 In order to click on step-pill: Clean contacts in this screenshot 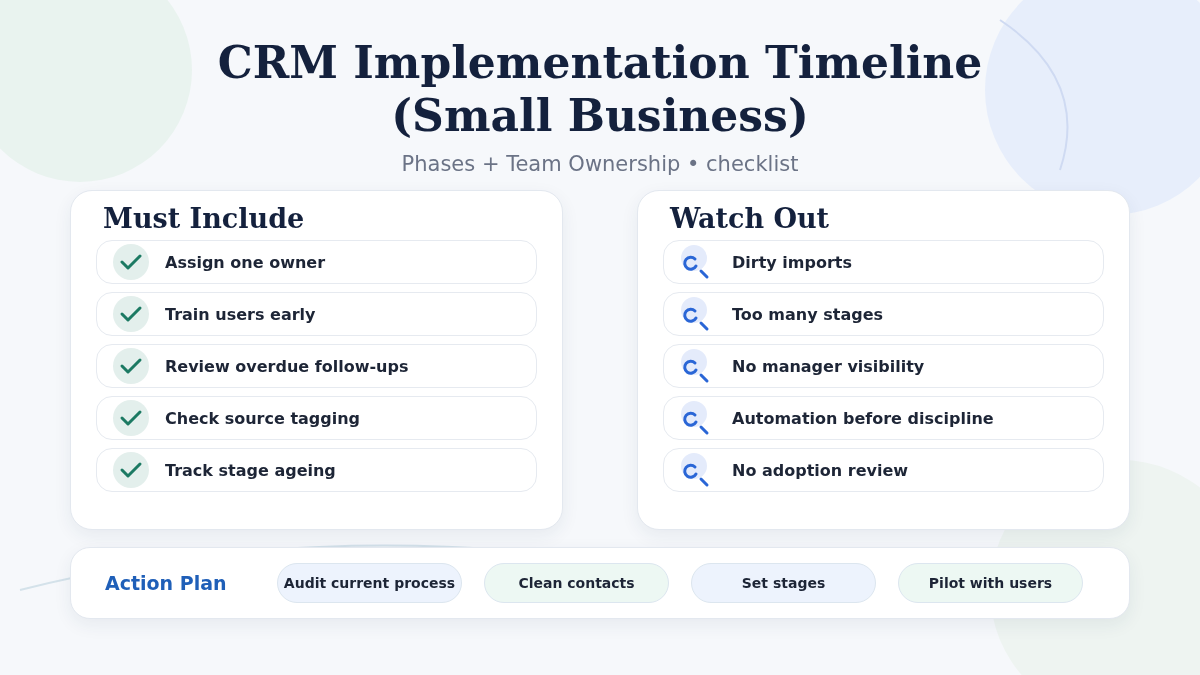, I will do `click(576, 583)`.